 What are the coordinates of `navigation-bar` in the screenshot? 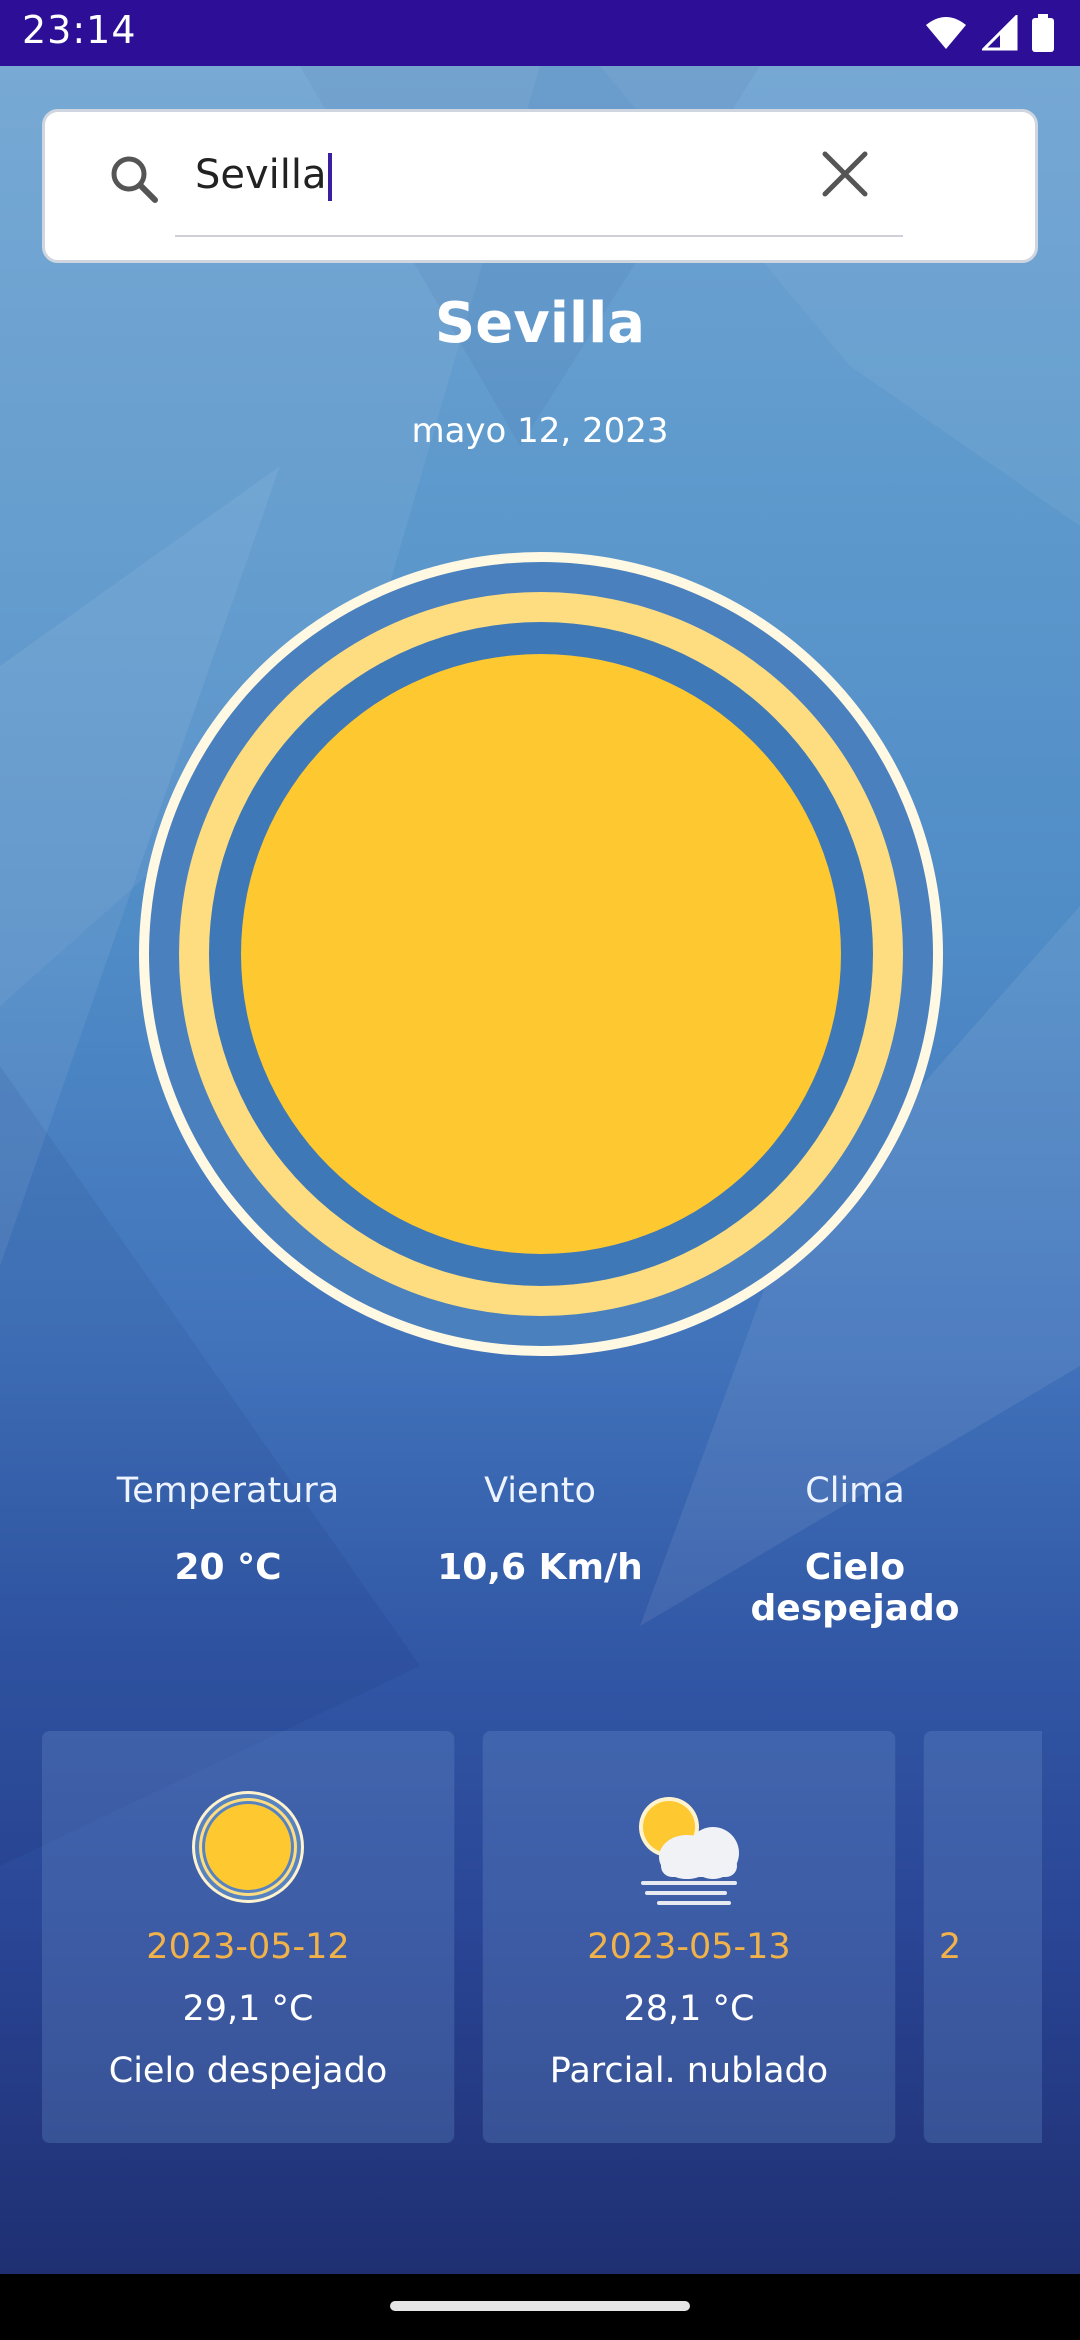 It's located at (540, 2307).